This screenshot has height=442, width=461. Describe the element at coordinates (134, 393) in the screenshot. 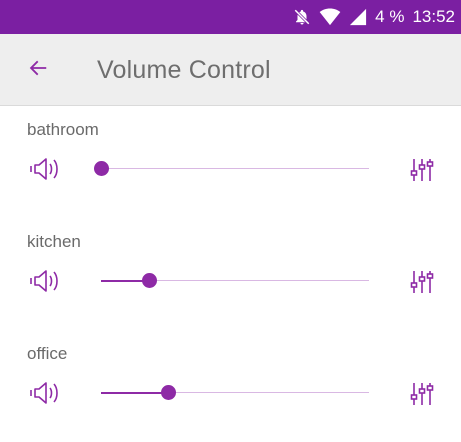

I see `slider-fill` at that location.